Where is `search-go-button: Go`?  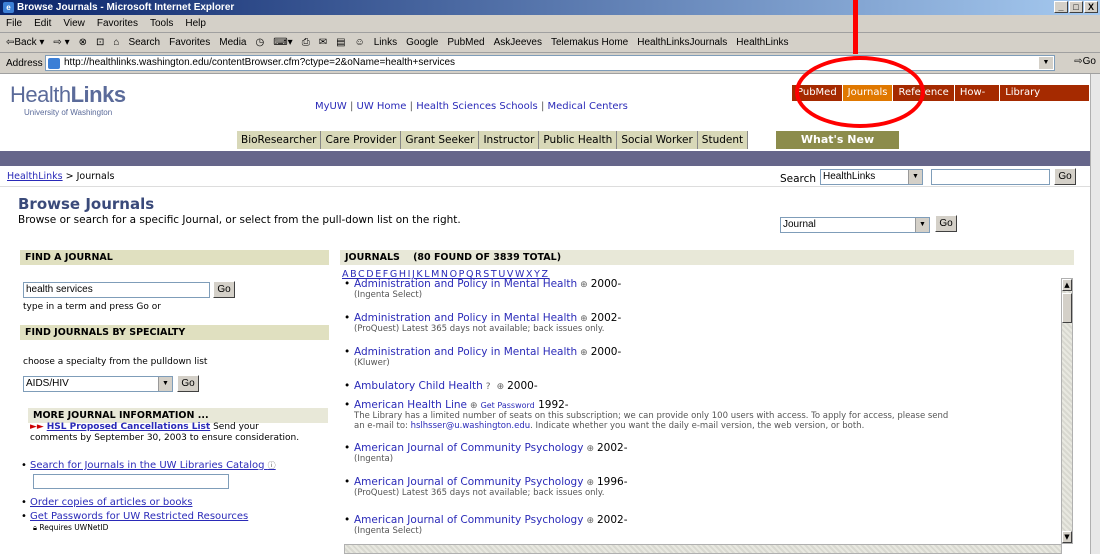 search-go-button: Go is located at coordinates (1065, 176).